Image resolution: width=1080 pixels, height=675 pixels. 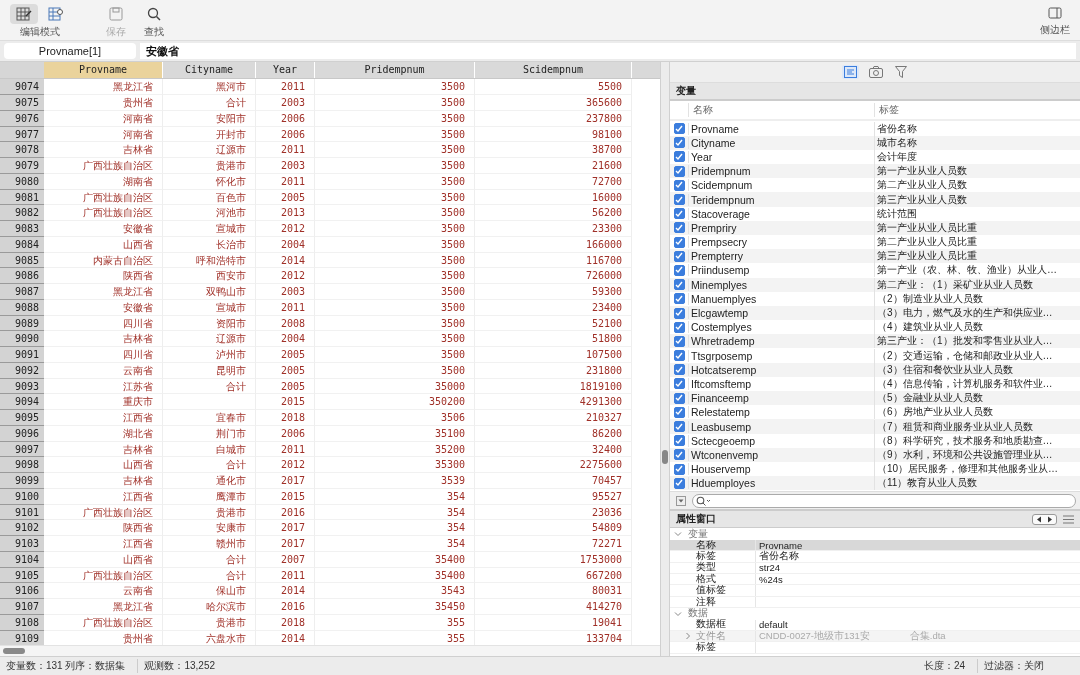 What do you see at coordinates (781, 398) in the screenshot?
I see `variable-name: Financeemp` at bounding box center [781, 398].